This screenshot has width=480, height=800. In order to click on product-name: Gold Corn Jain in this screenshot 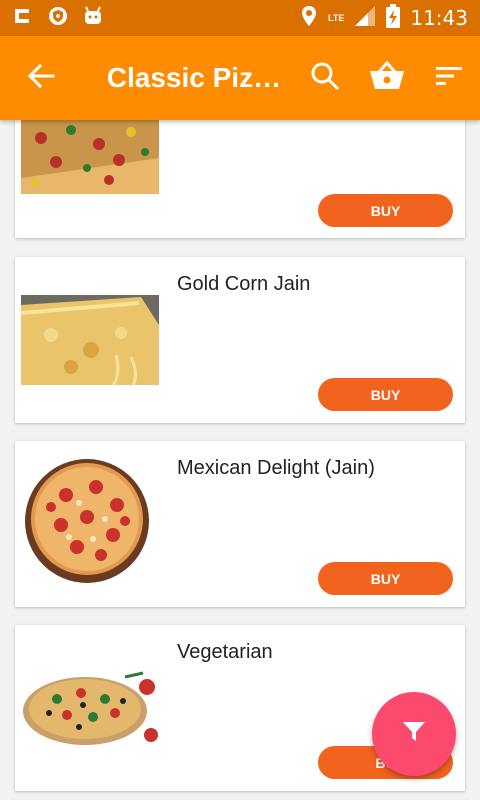, I will do `click(244, 284)`.